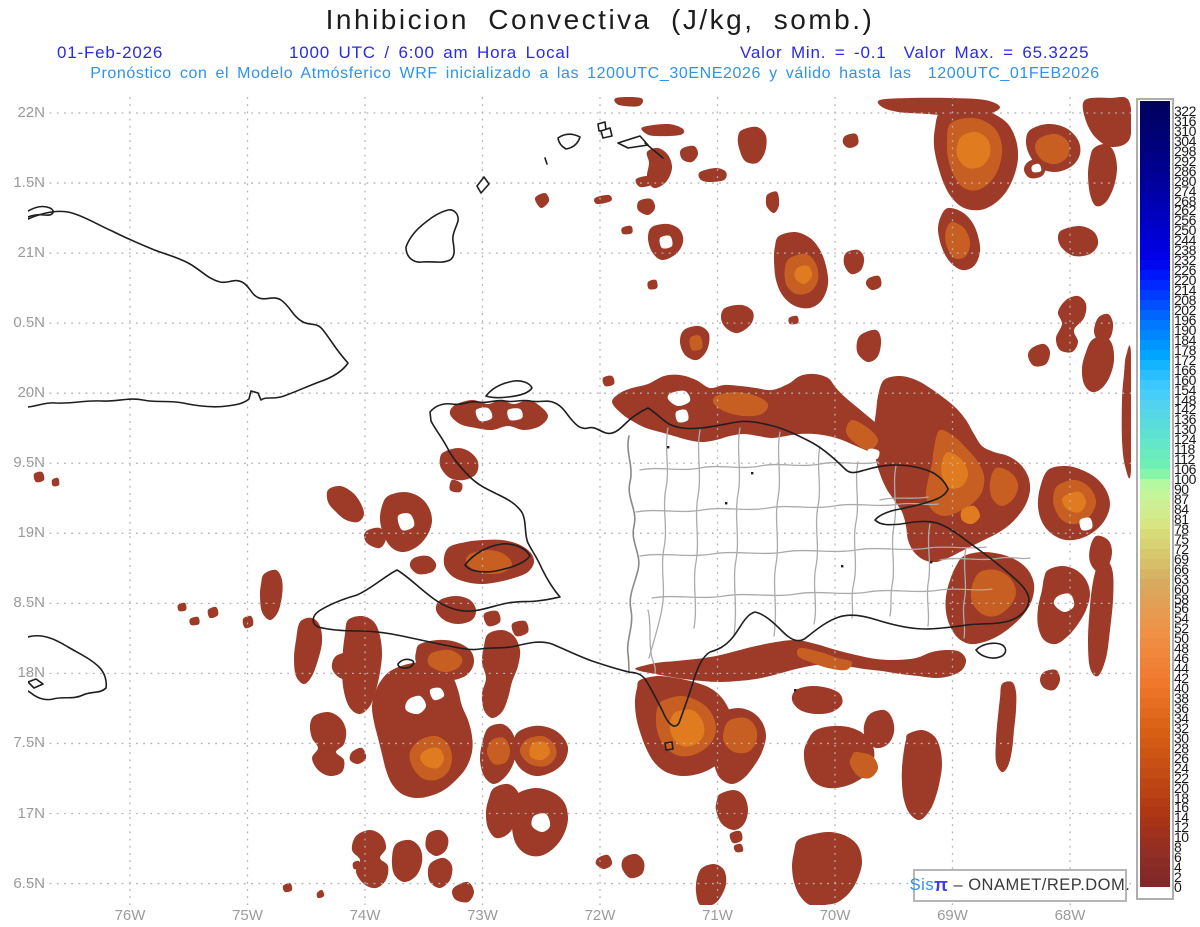 Image resolution: width=1200 pixels, height=927 pixels. I want to click on lat-tick-label: 19N, so click(31, 533).